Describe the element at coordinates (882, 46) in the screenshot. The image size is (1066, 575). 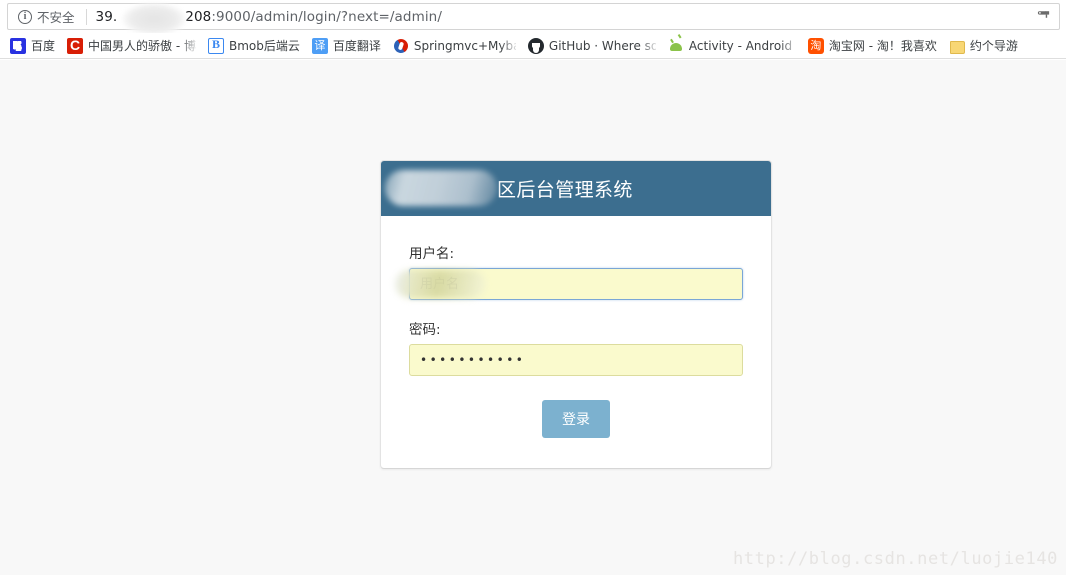
I see `bookmark-label: 淘宝网 - 淘！我喜欢` at that location.